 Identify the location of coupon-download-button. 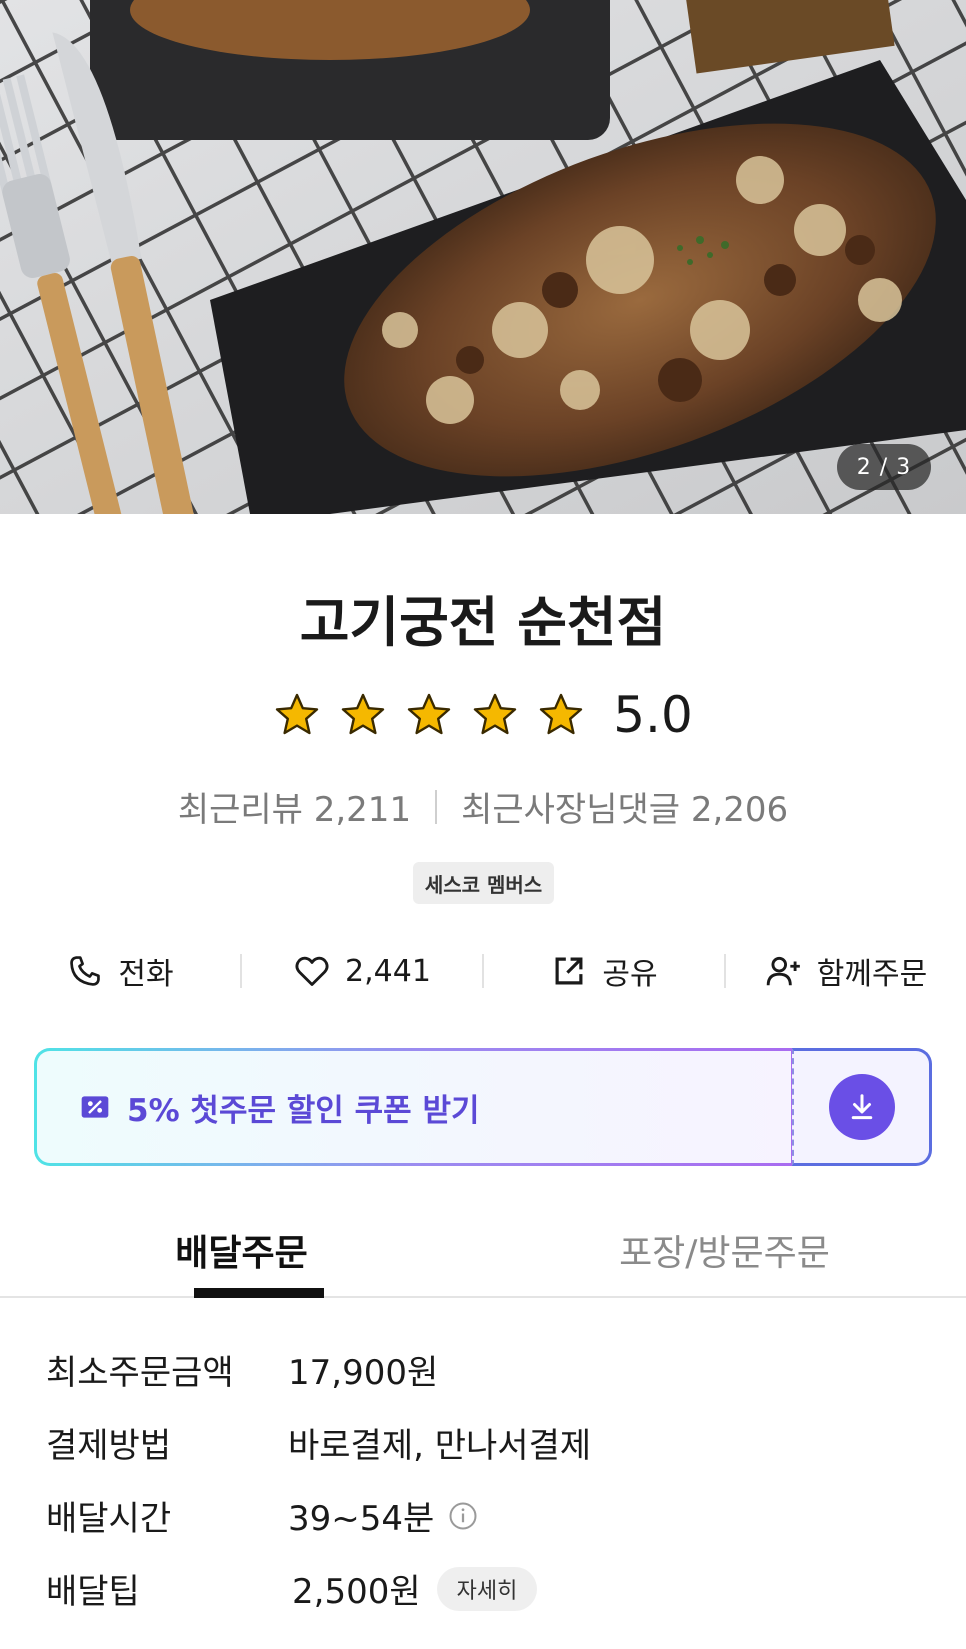
(861, 1107).